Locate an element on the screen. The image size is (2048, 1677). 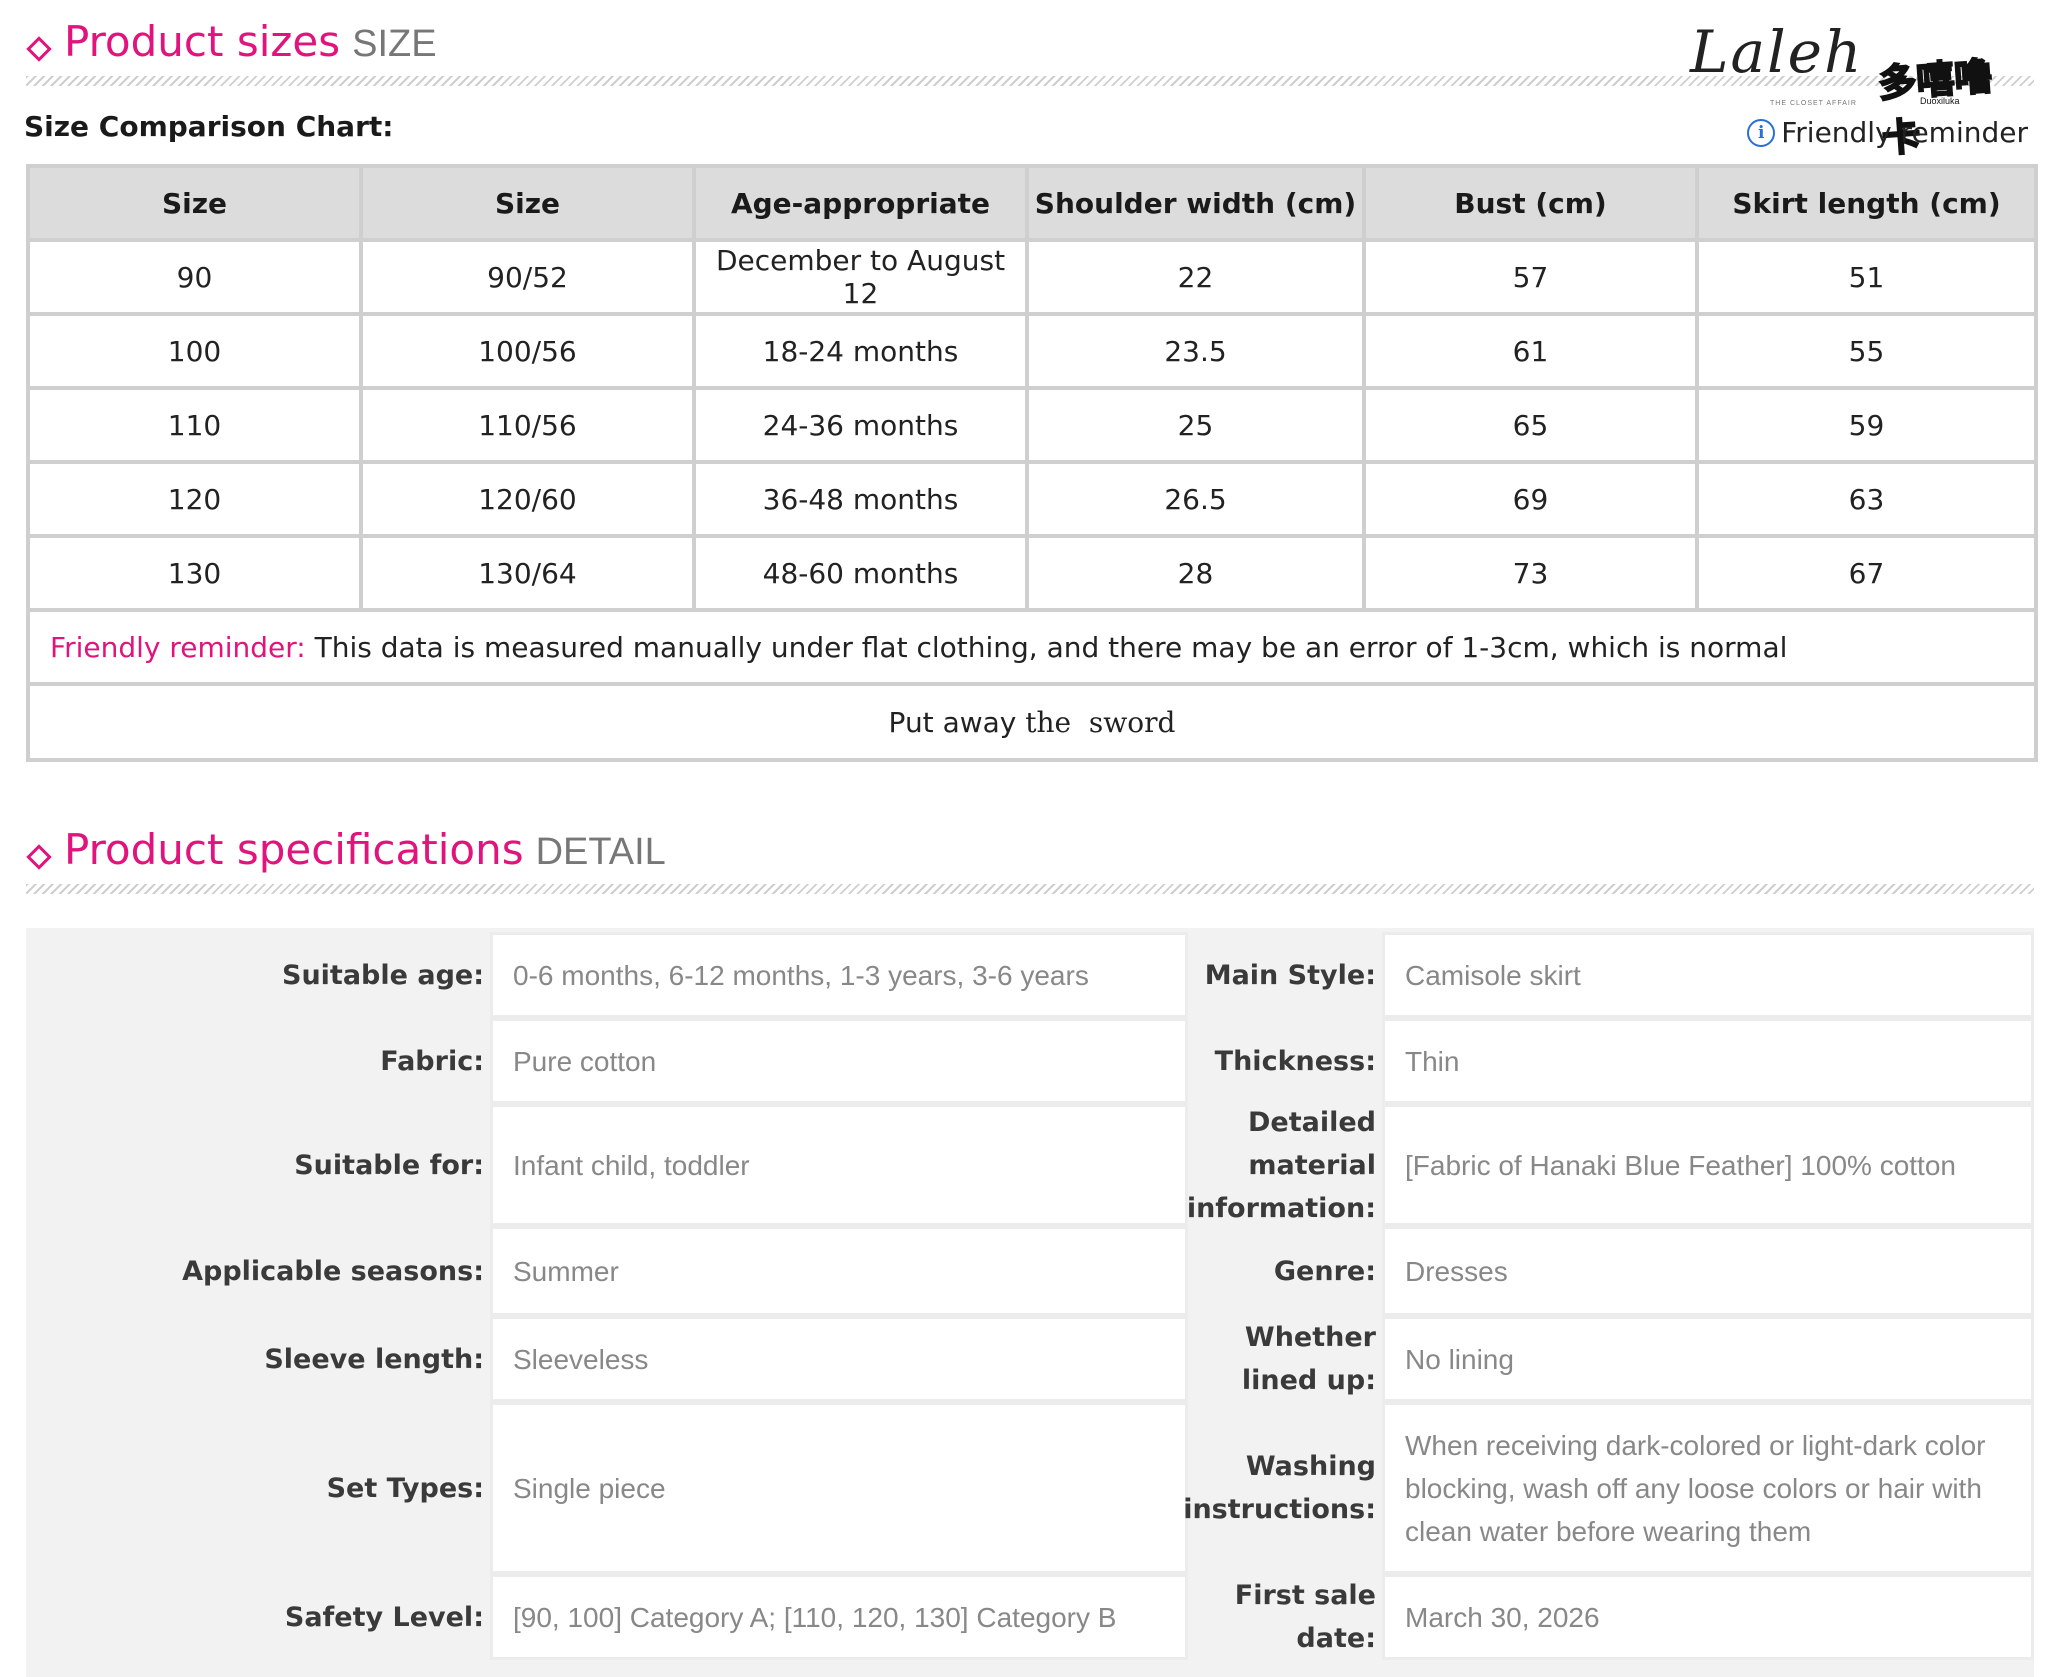
specs-title: Product specifications is located at coordinates (294, 849).